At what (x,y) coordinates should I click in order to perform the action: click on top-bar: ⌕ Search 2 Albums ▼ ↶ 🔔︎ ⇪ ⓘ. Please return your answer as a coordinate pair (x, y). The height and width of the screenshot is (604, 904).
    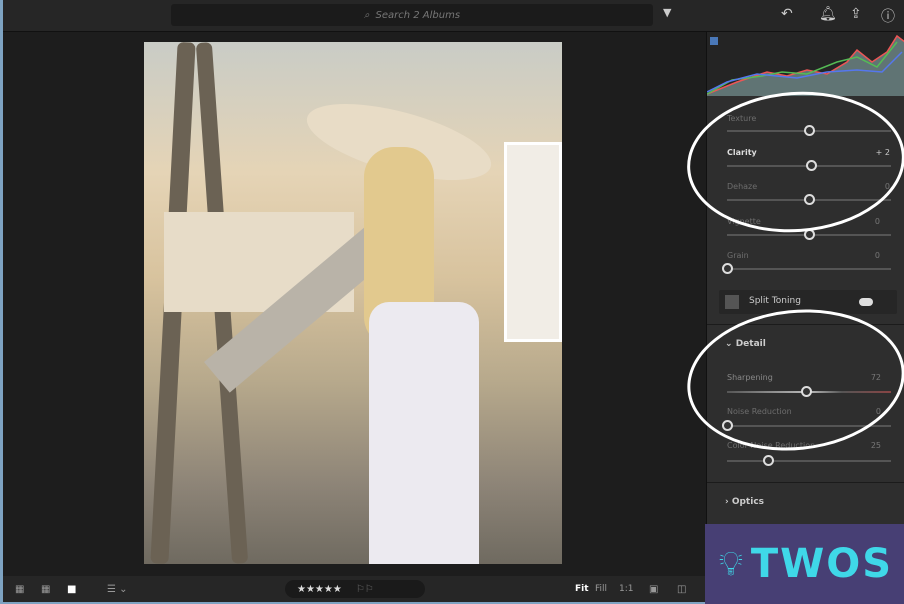
    Looking at the image, I should click on (453, 16).